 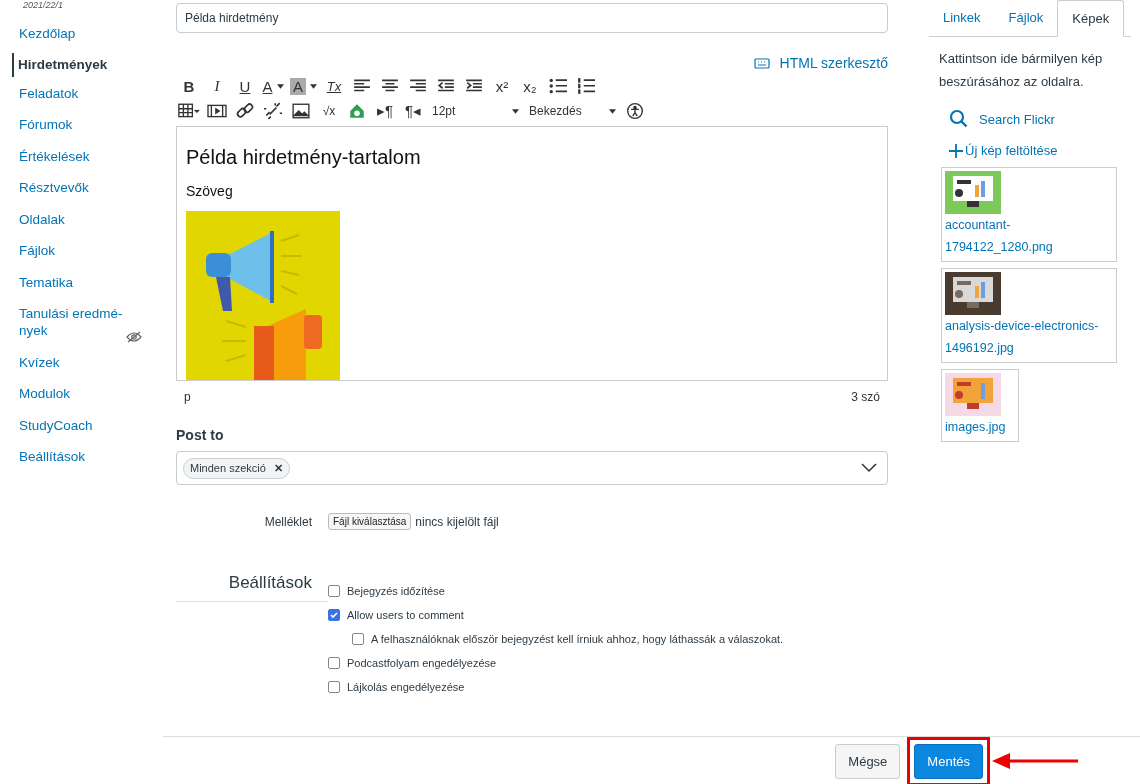 I want to click on sidebar-item: Kezdőlap, so click(x=64, y=33).